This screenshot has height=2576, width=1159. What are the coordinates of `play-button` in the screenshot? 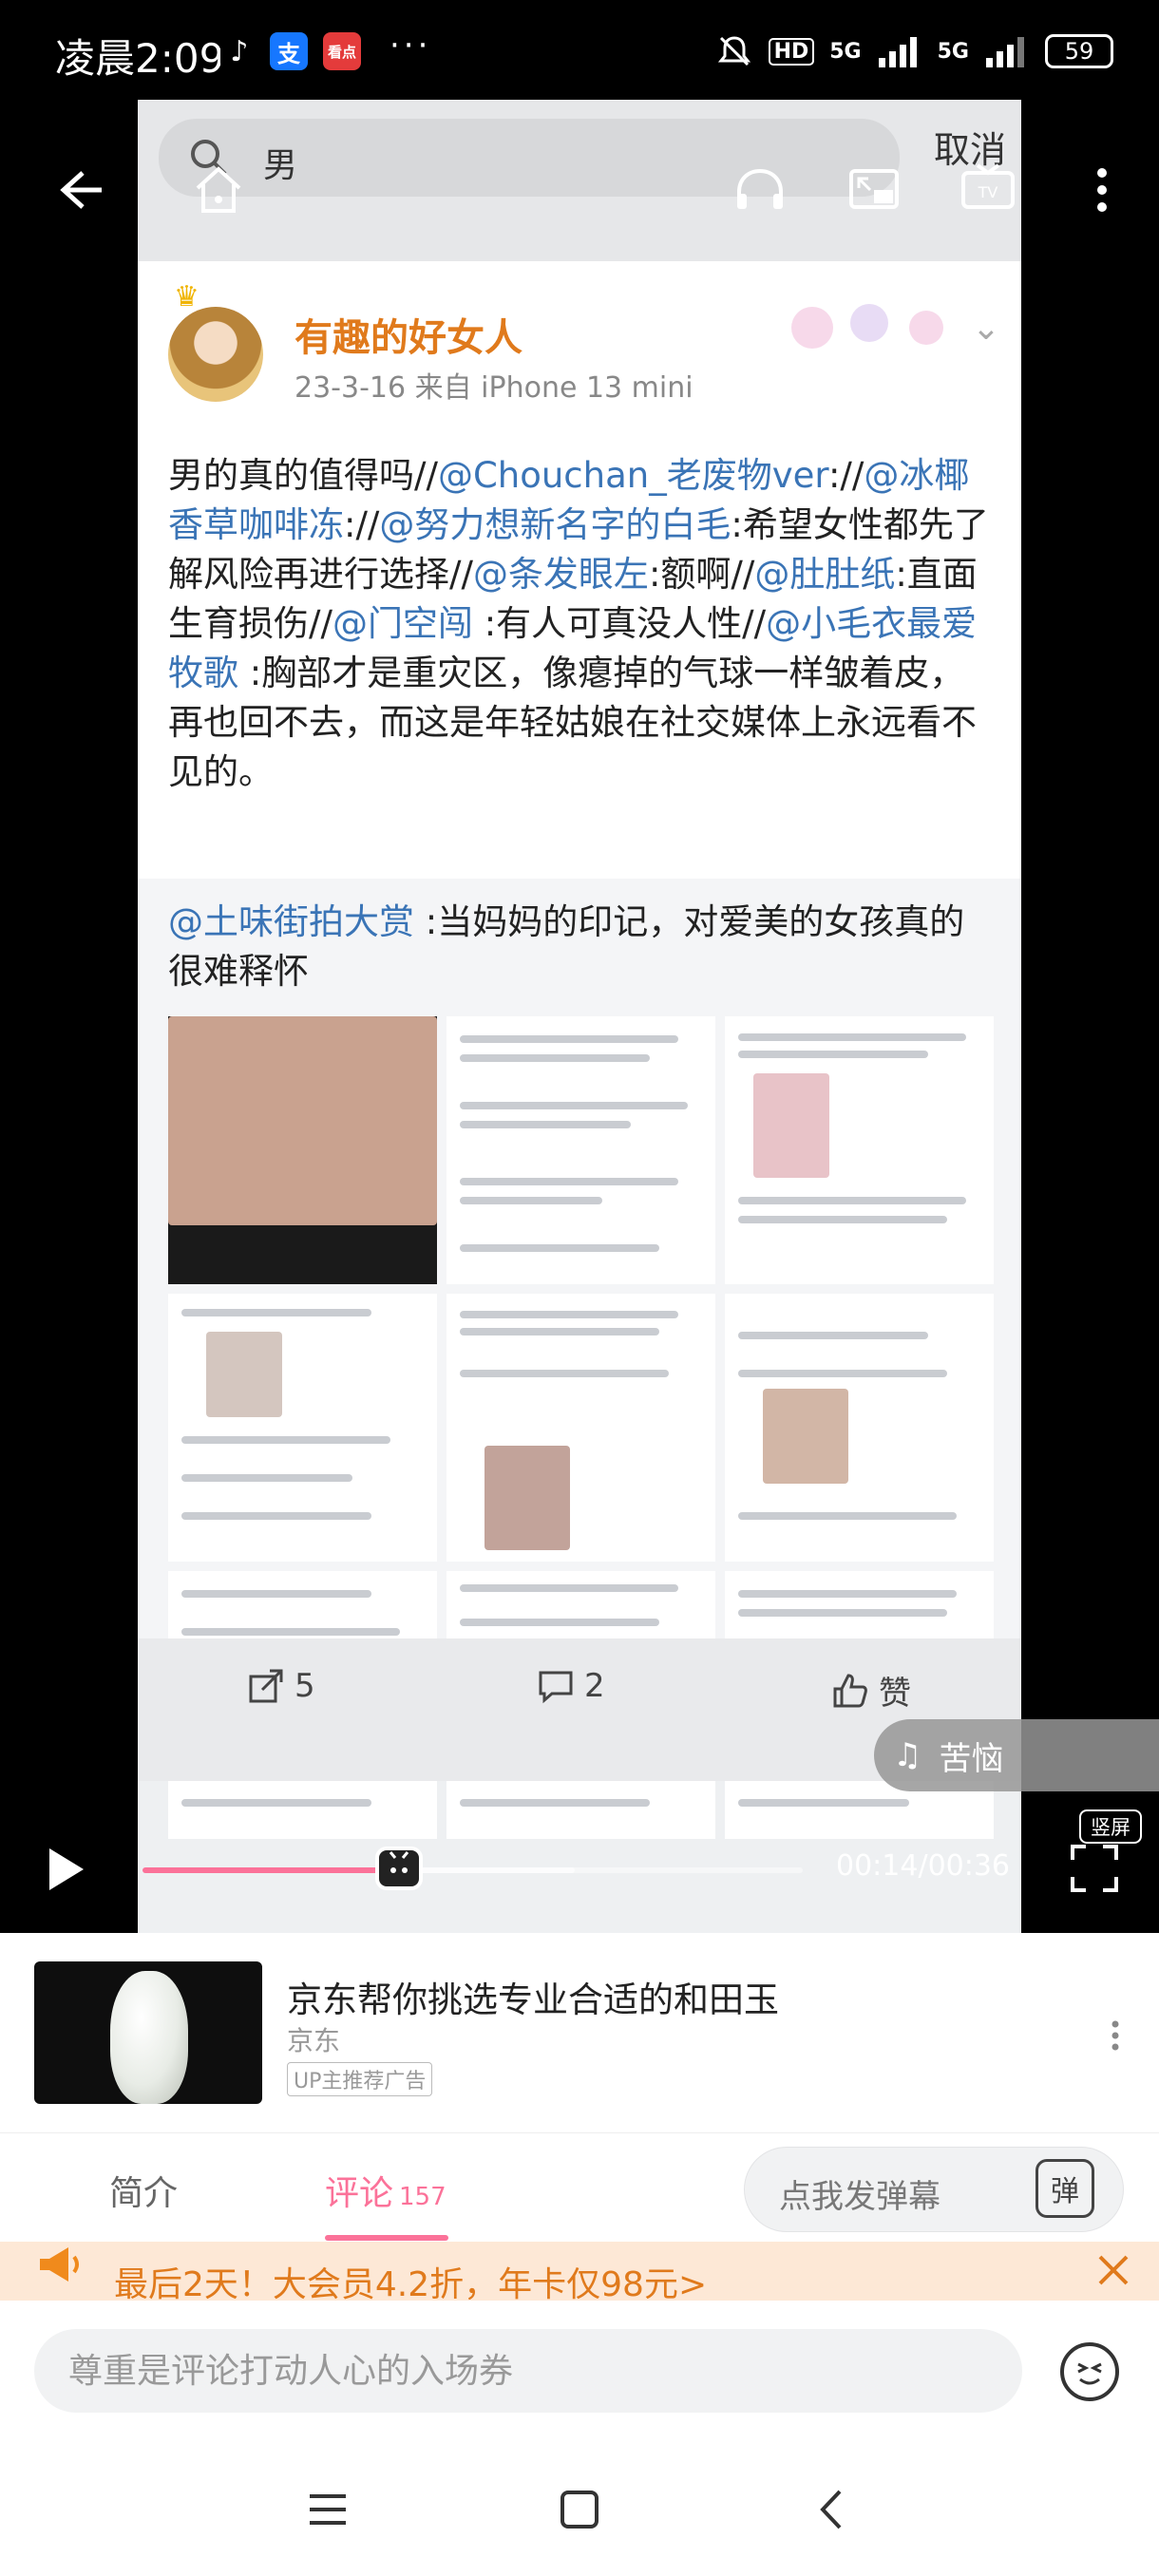 It's located at (64, 1869).